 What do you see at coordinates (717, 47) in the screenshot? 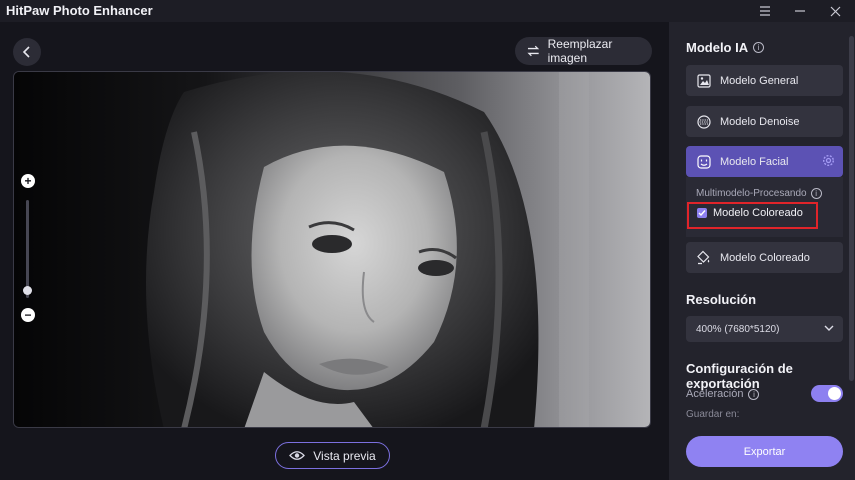
I see `ai-model-title-text: Modelo IA` at bounding box center [717, 47].